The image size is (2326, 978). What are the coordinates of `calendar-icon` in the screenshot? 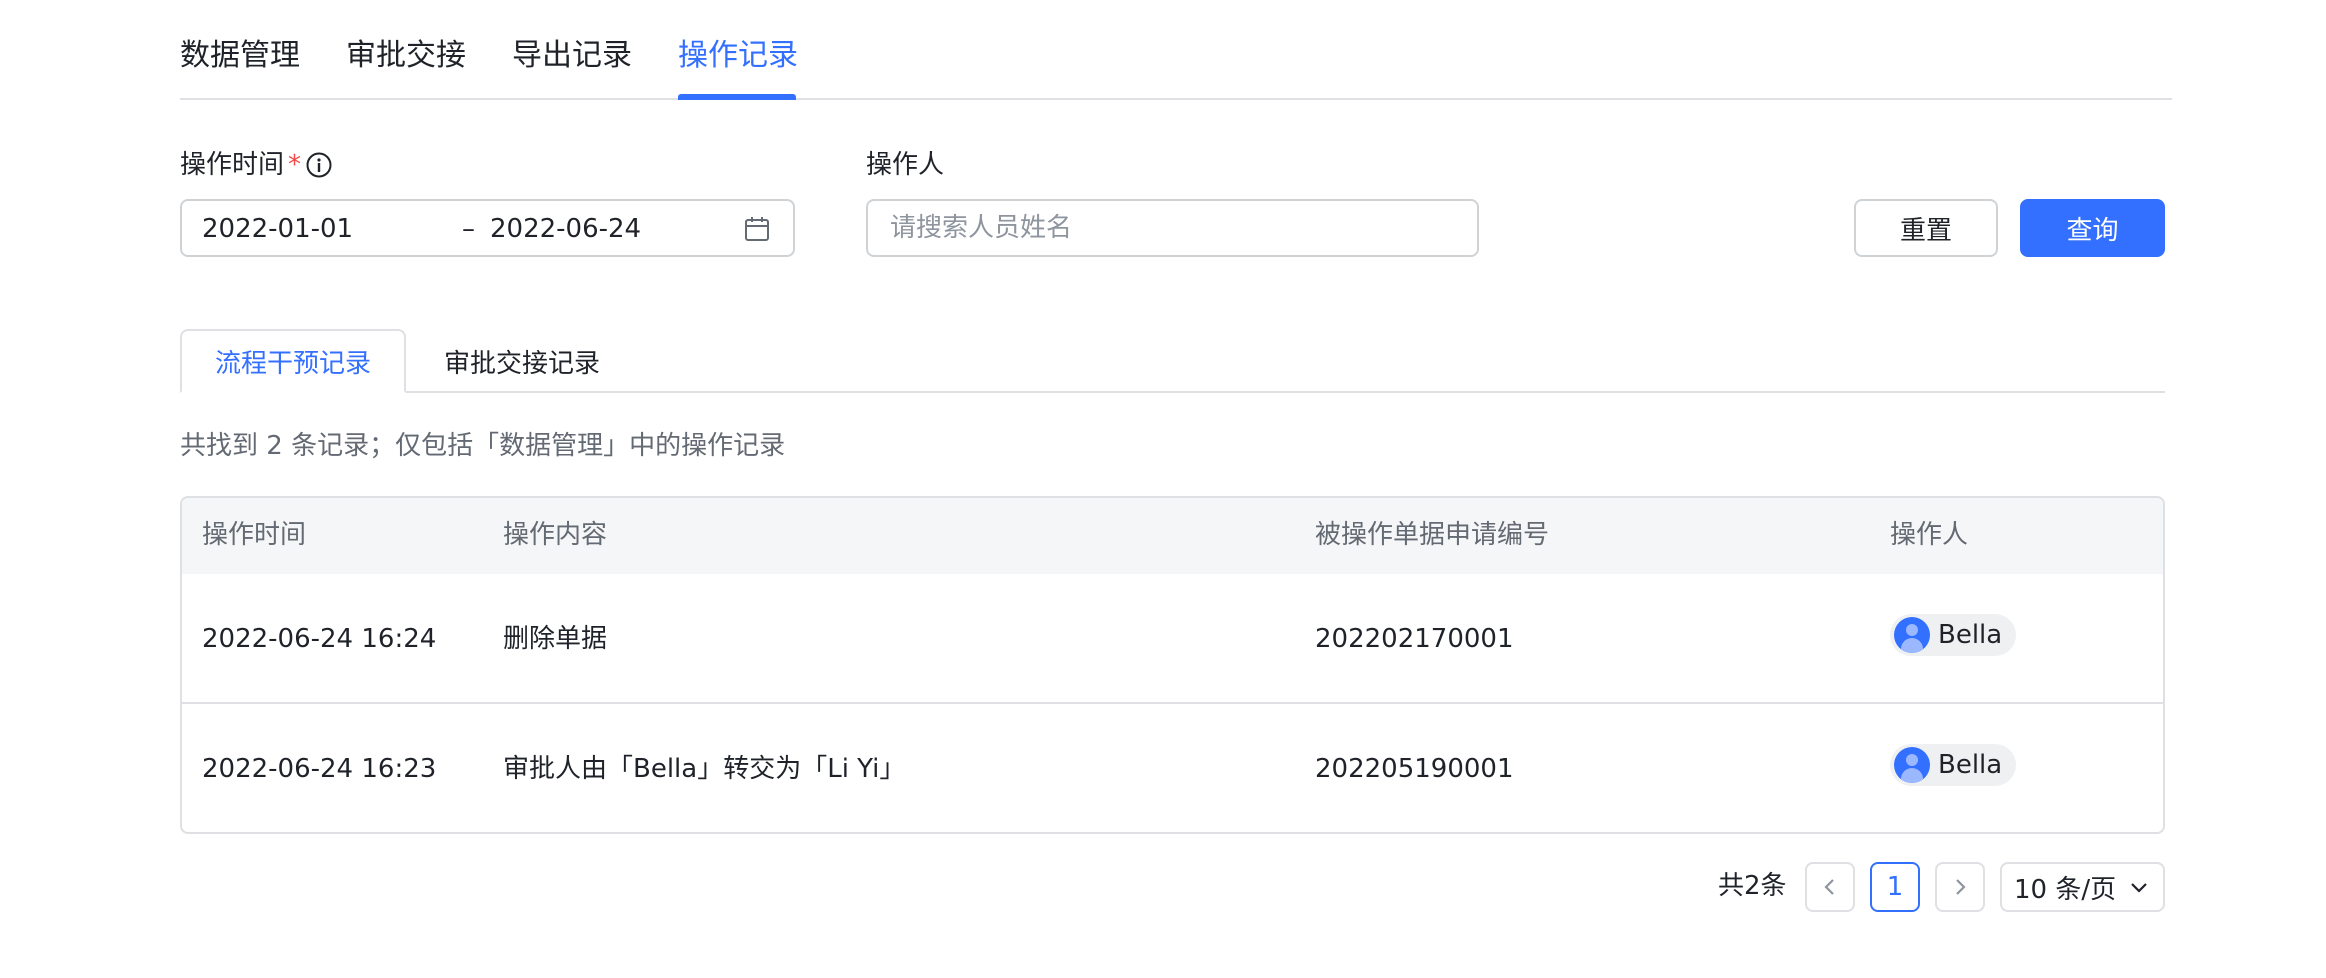 It's located at (757, 229).